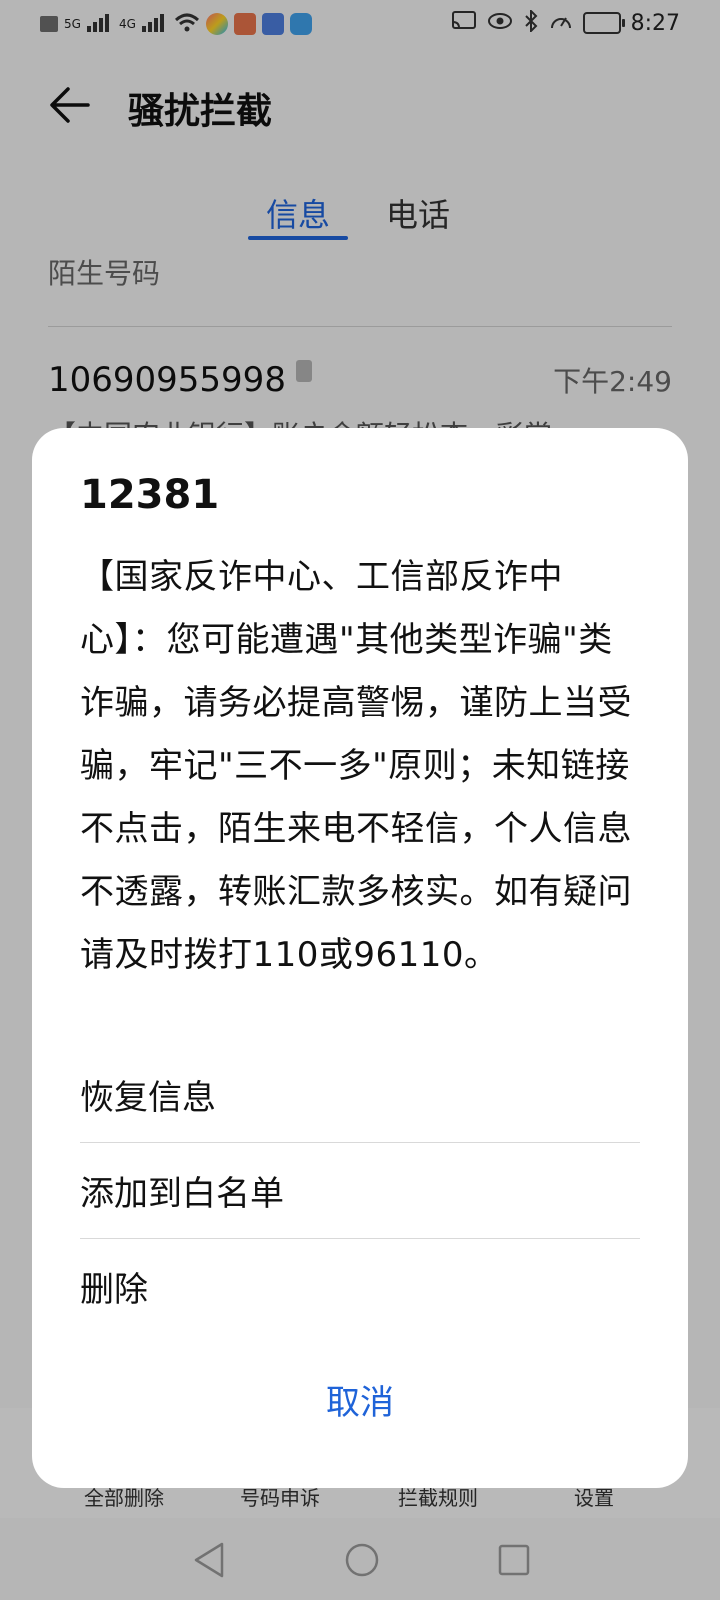 This screenshot has height=1600, width=720. What do you see at coordinates (360, 1095) in the screenshot?
I see `restore-message-option: 恢复信息` at bounding box center [360, 1095].